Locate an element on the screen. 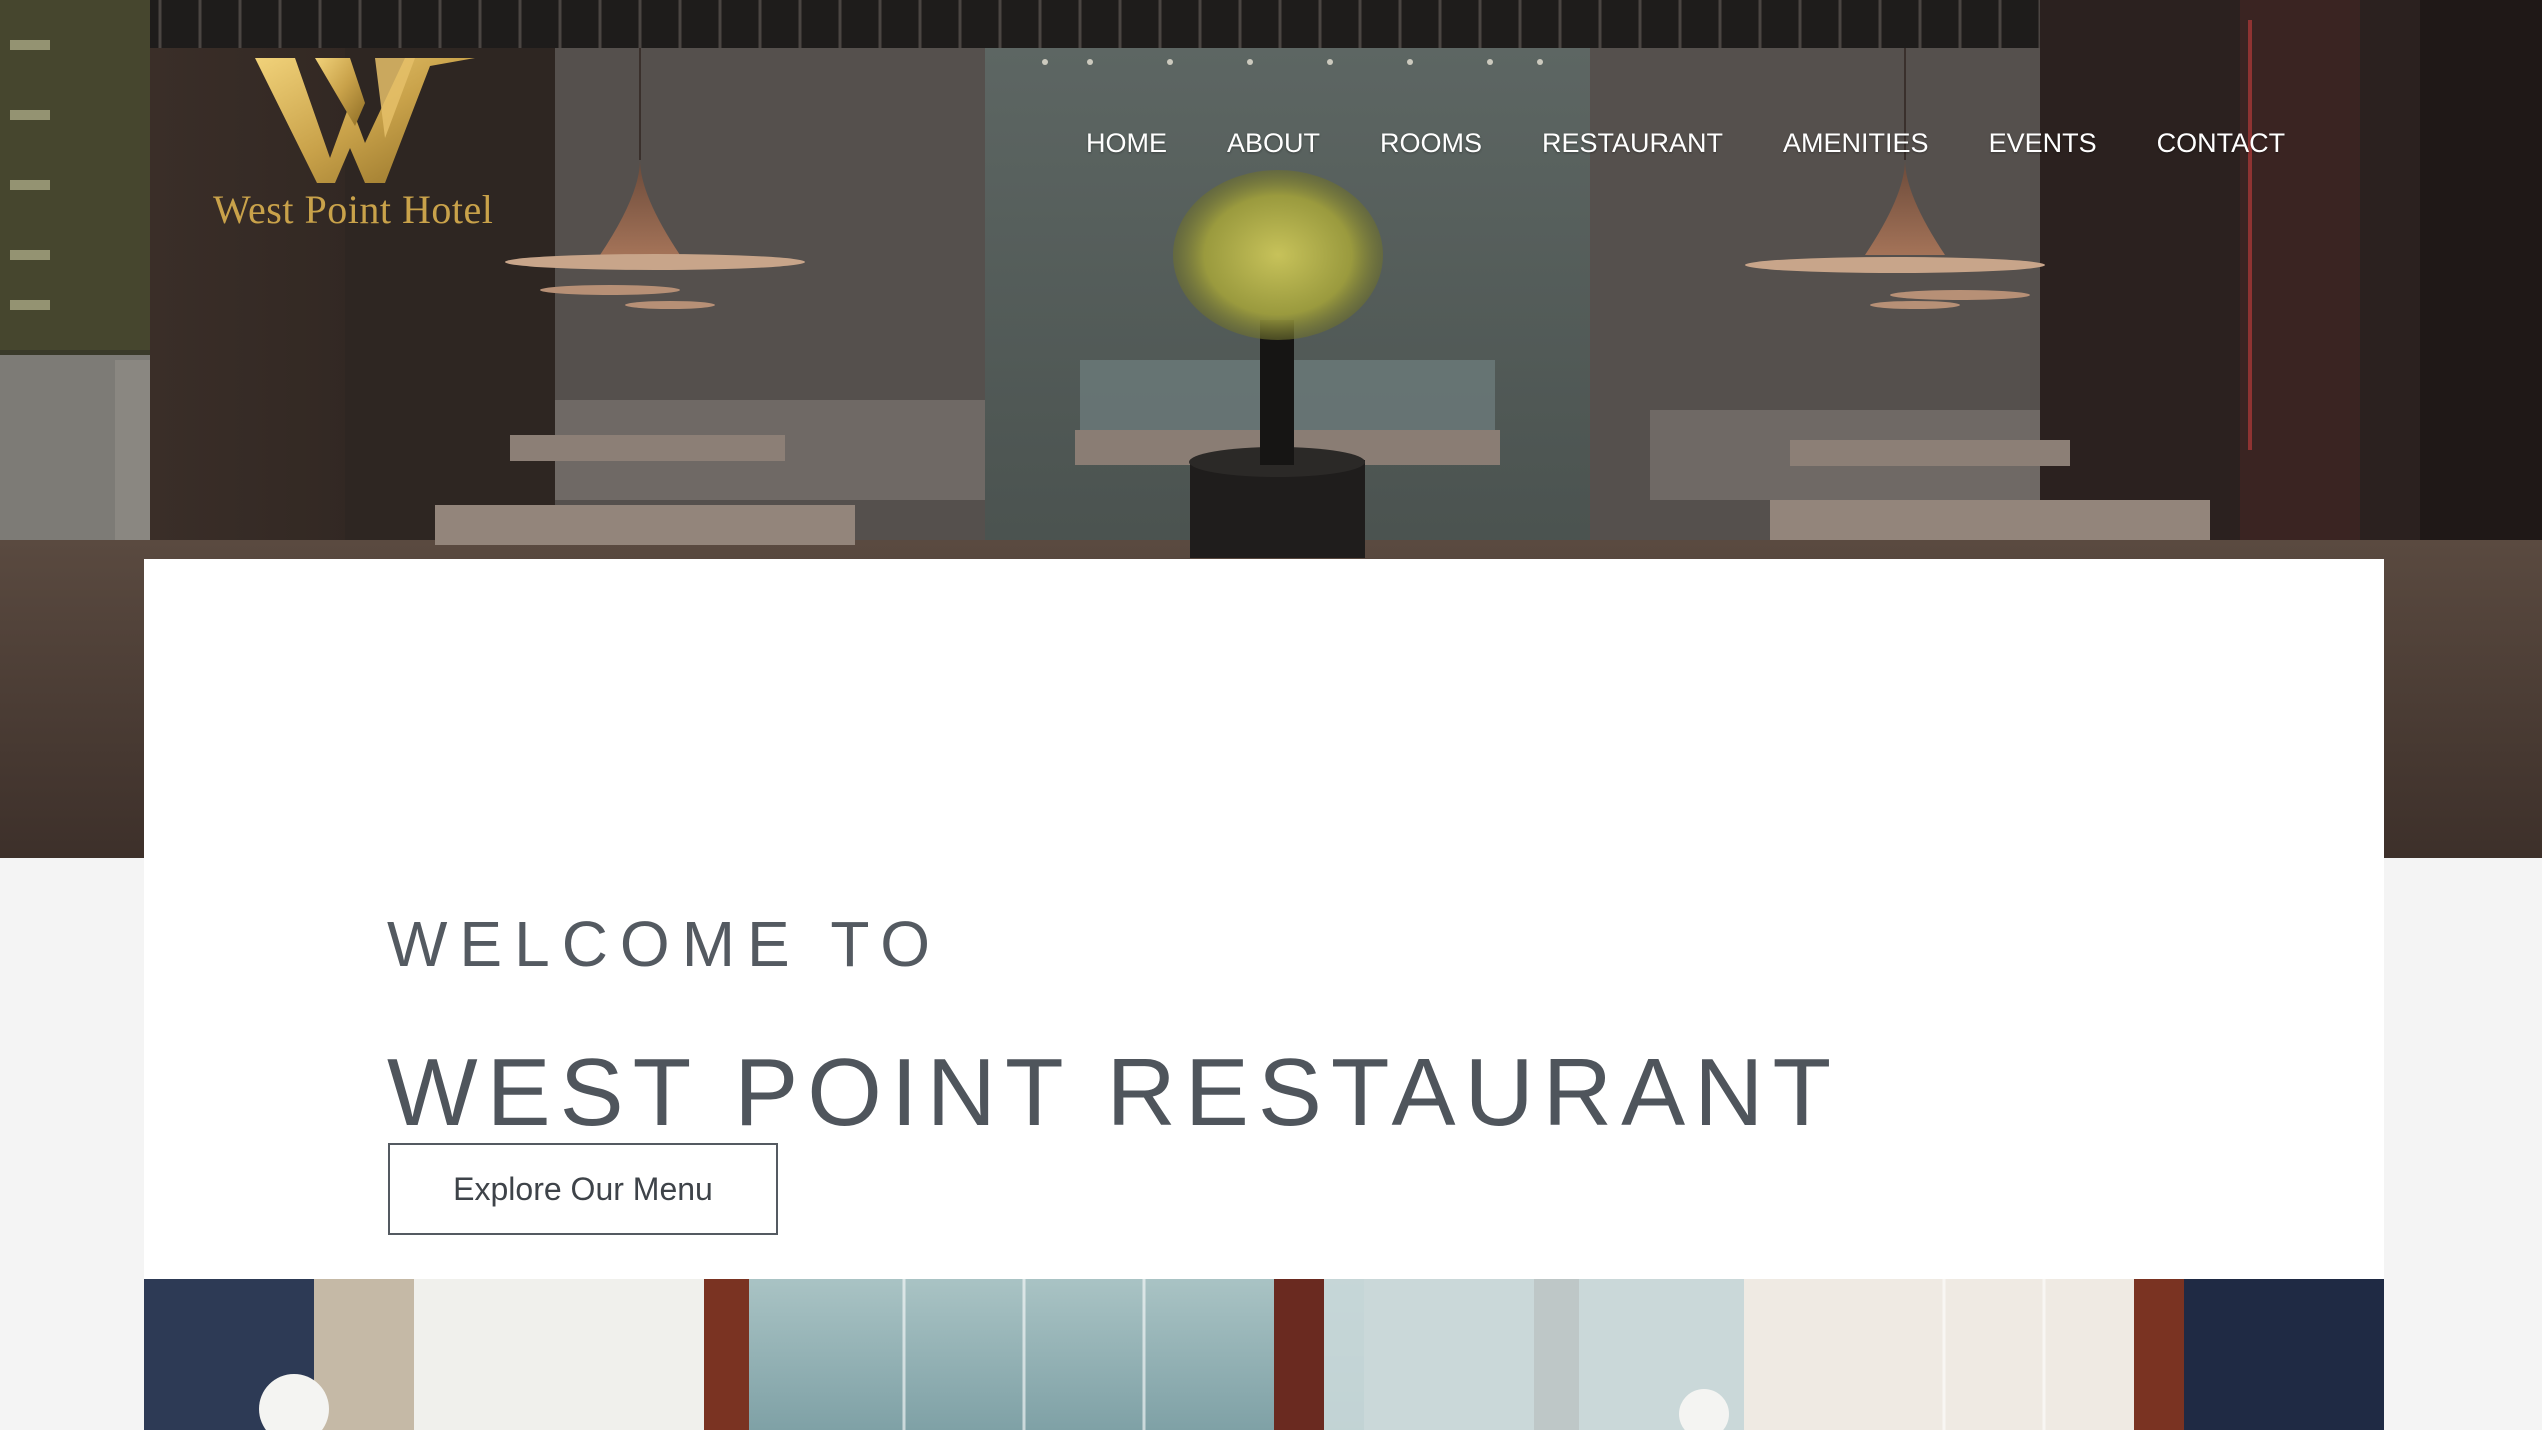 The height and width of the screenshot is (1430, 2542). nav-about: ABOUT is located at coordinates (1273, 143).